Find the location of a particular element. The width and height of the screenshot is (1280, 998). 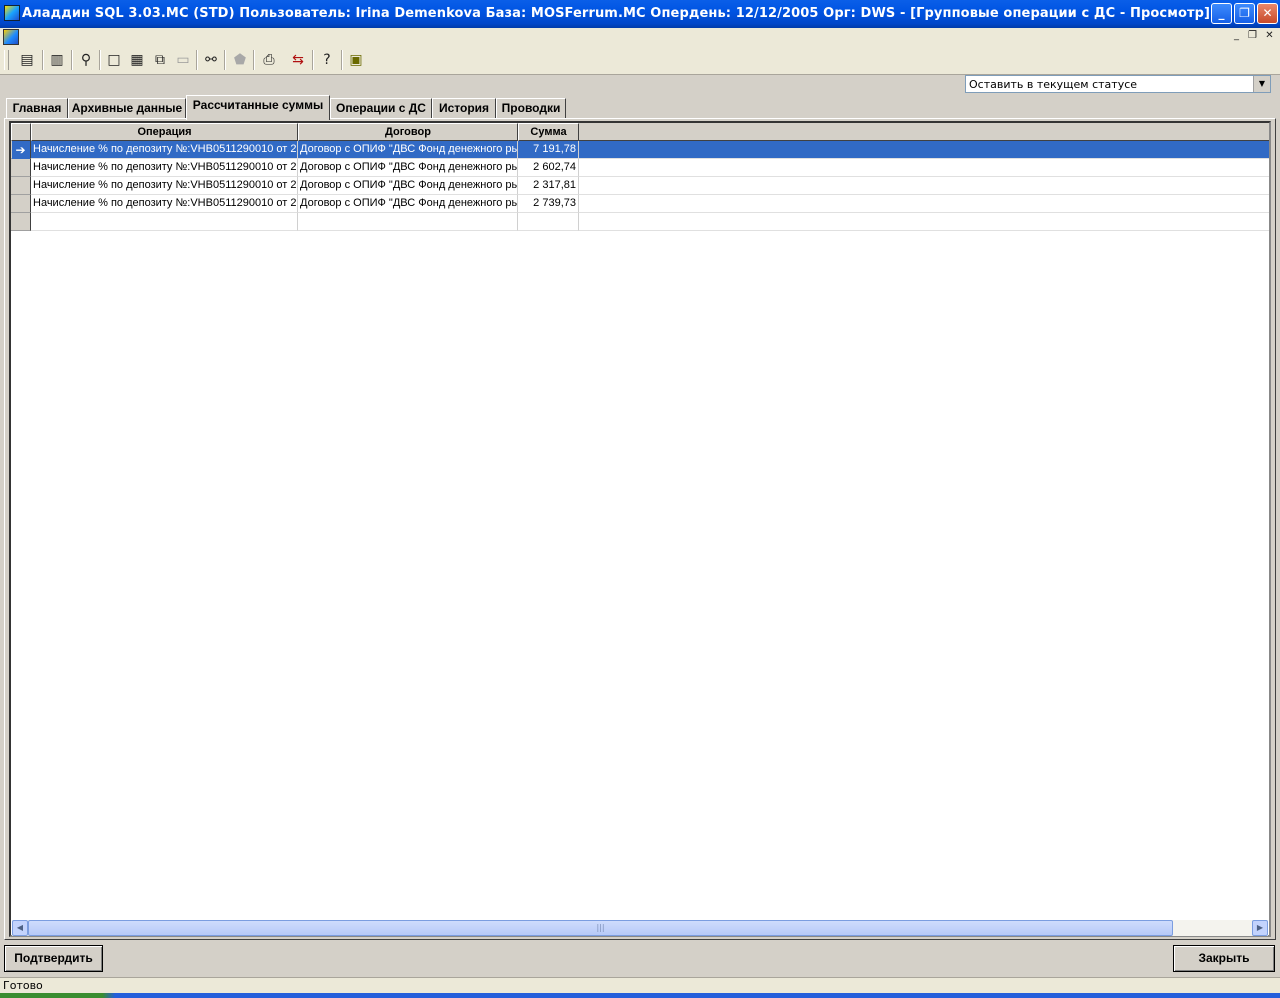

cell-amount: 2 317,81 is located at coordinates (548, 186).